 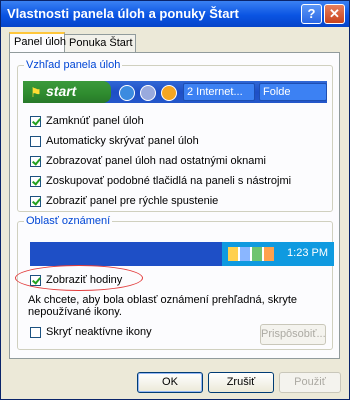 I want to click on taskbar-preview: ⚑ start 2 Internet... Folde, so click(x=175, y=92).